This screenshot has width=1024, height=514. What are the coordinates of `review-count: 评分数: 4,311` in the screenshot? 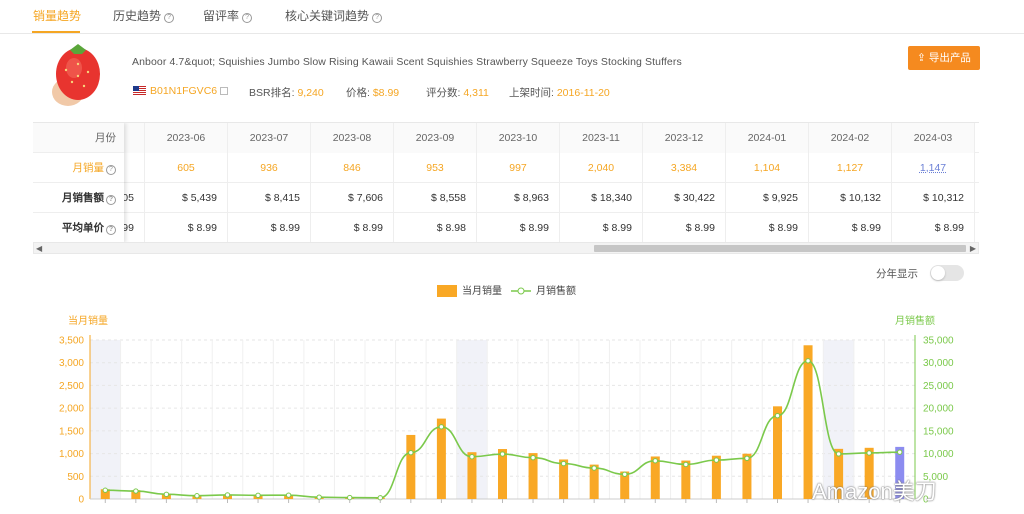 It's located at (457, 92).